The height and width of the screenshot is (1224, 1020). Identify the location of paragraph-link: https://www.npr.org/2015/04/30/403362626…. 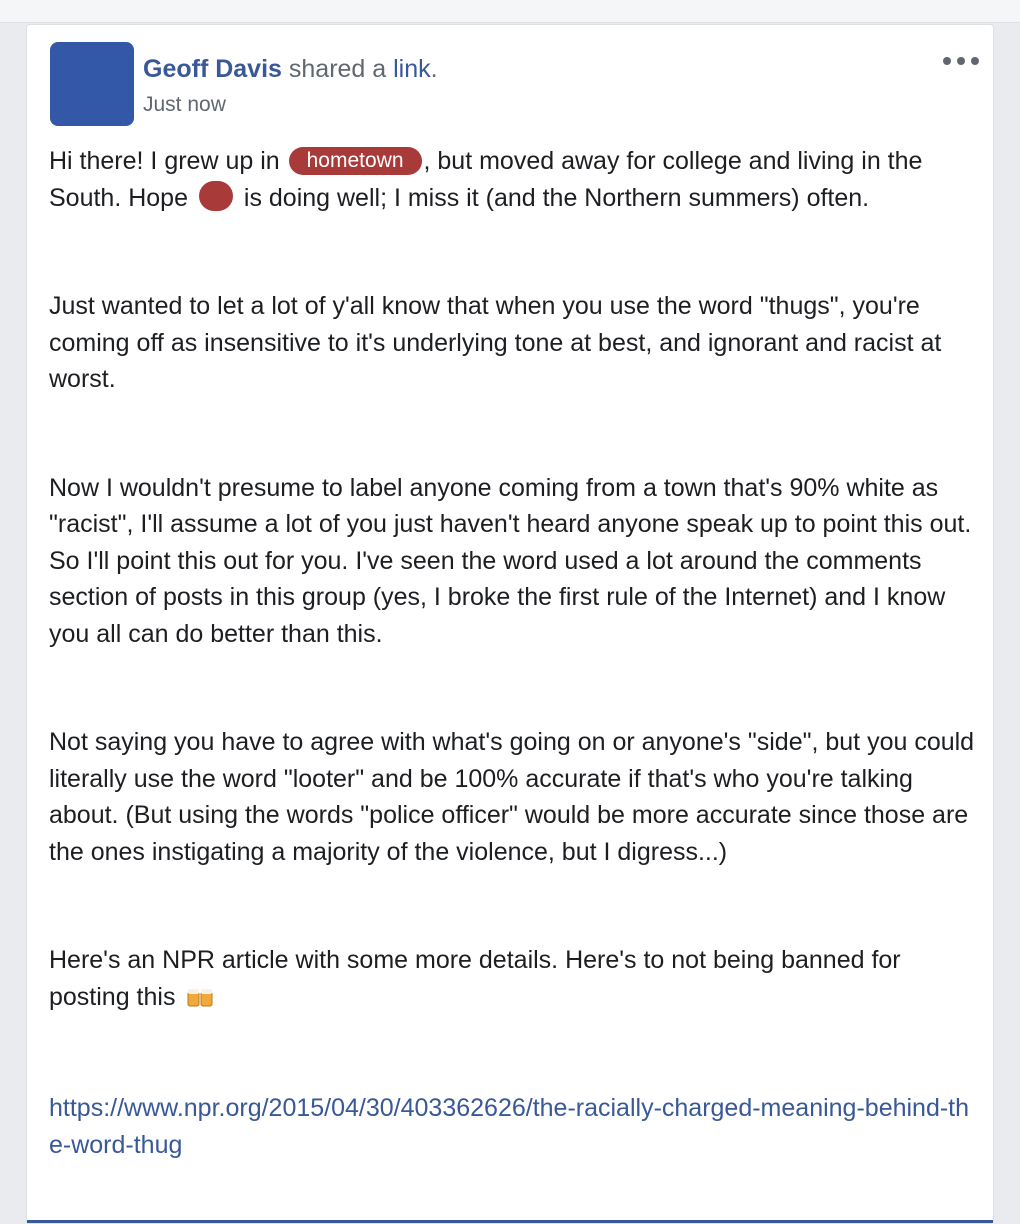
(514, 1126).